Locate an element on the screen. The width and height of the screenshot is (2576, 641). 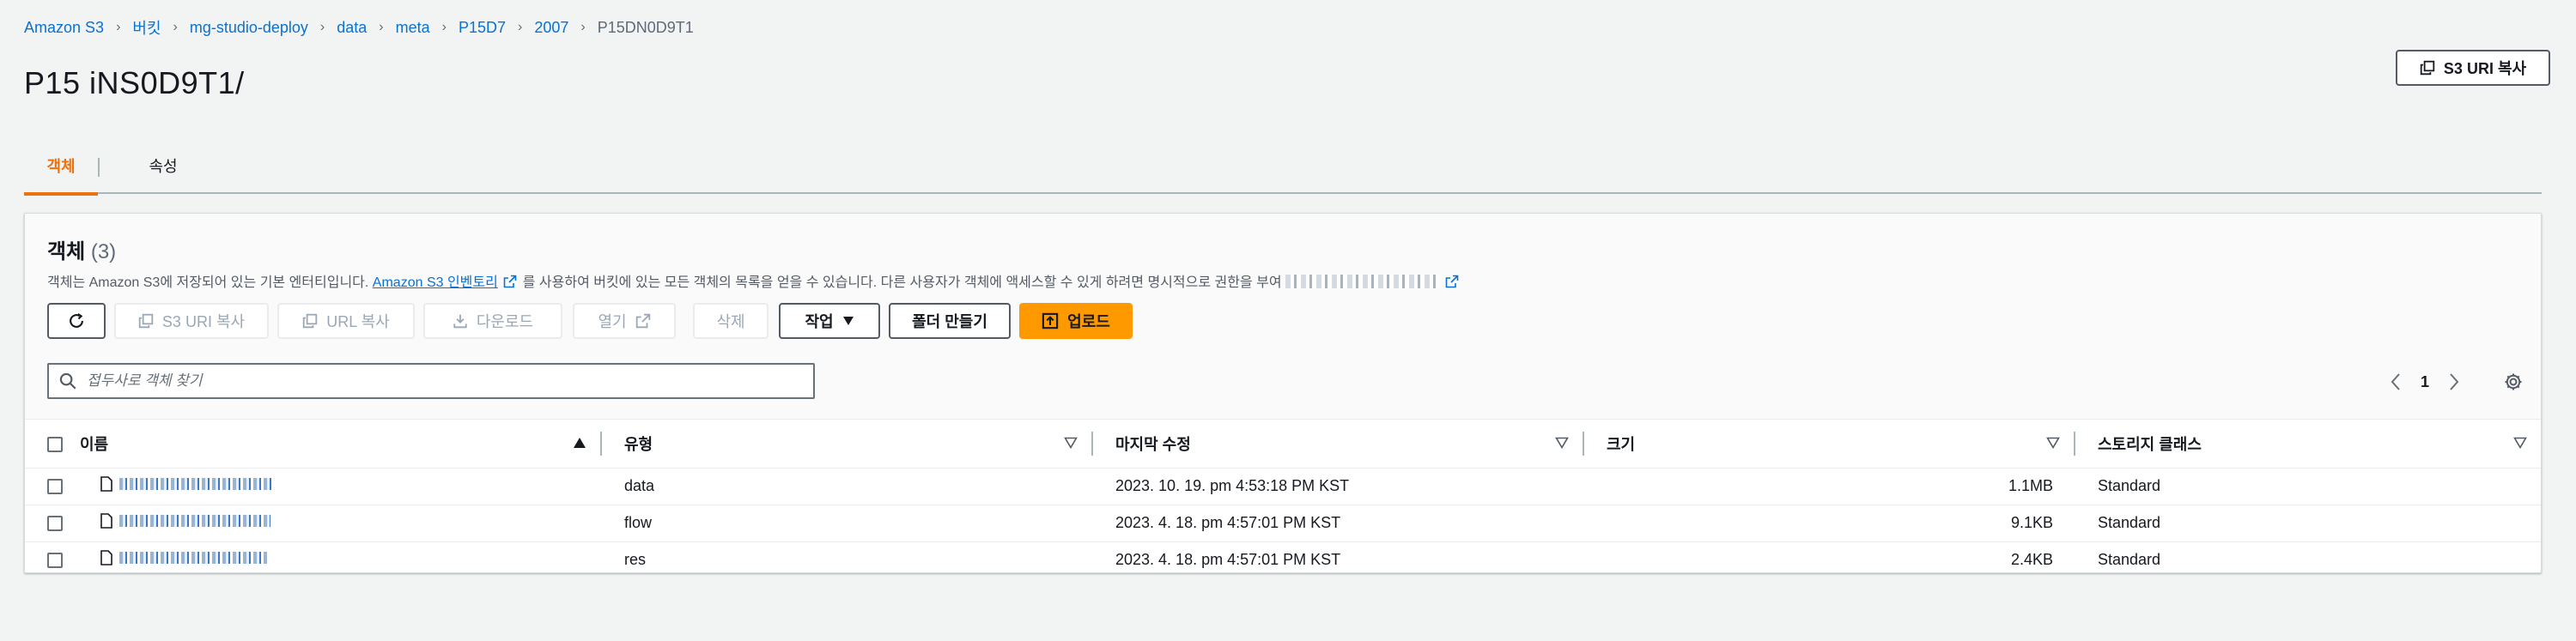
column-header-size: 크기 is located at coordinates (1829, 444).